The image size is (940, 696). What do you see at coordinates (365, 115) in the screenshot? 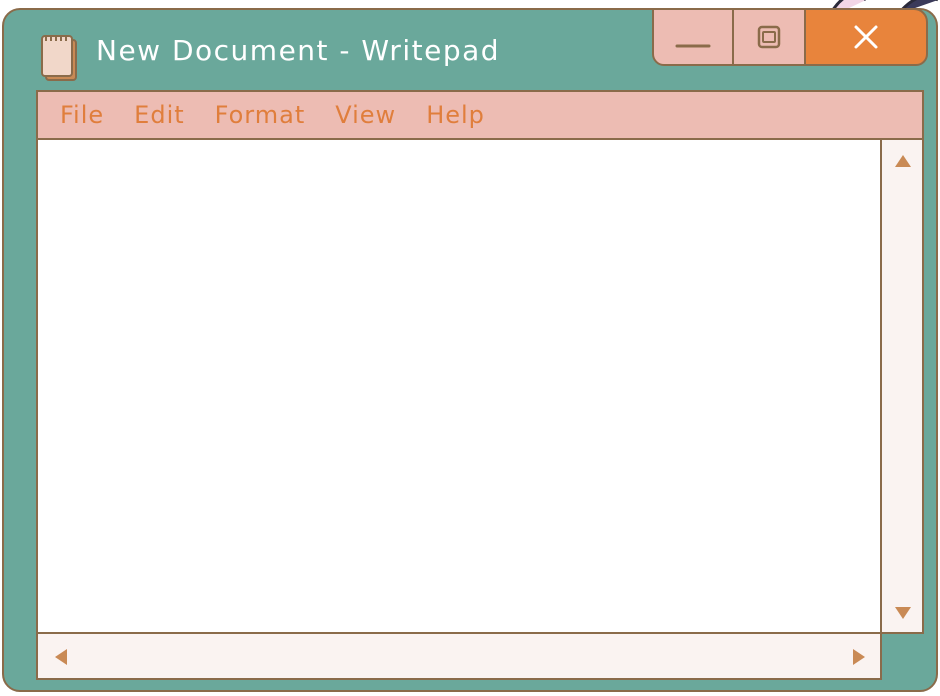
I see `menu-item-view: View` at bounding box center [365, 115].